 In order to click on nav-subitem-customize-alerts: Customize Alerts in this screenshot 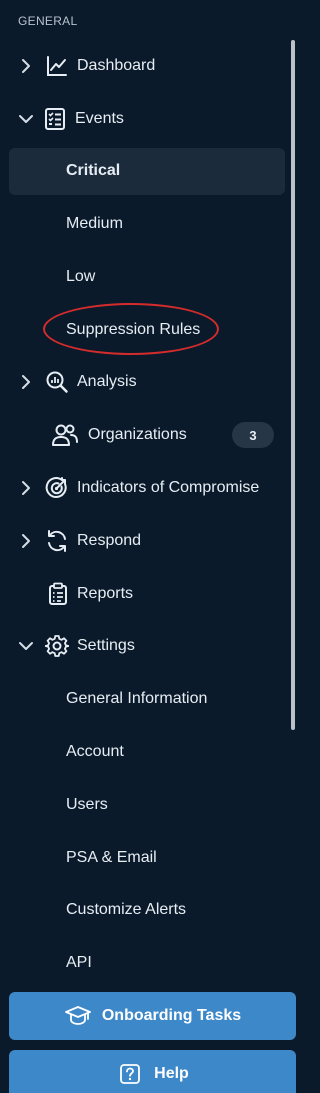, I will do `click(145, 910)`.